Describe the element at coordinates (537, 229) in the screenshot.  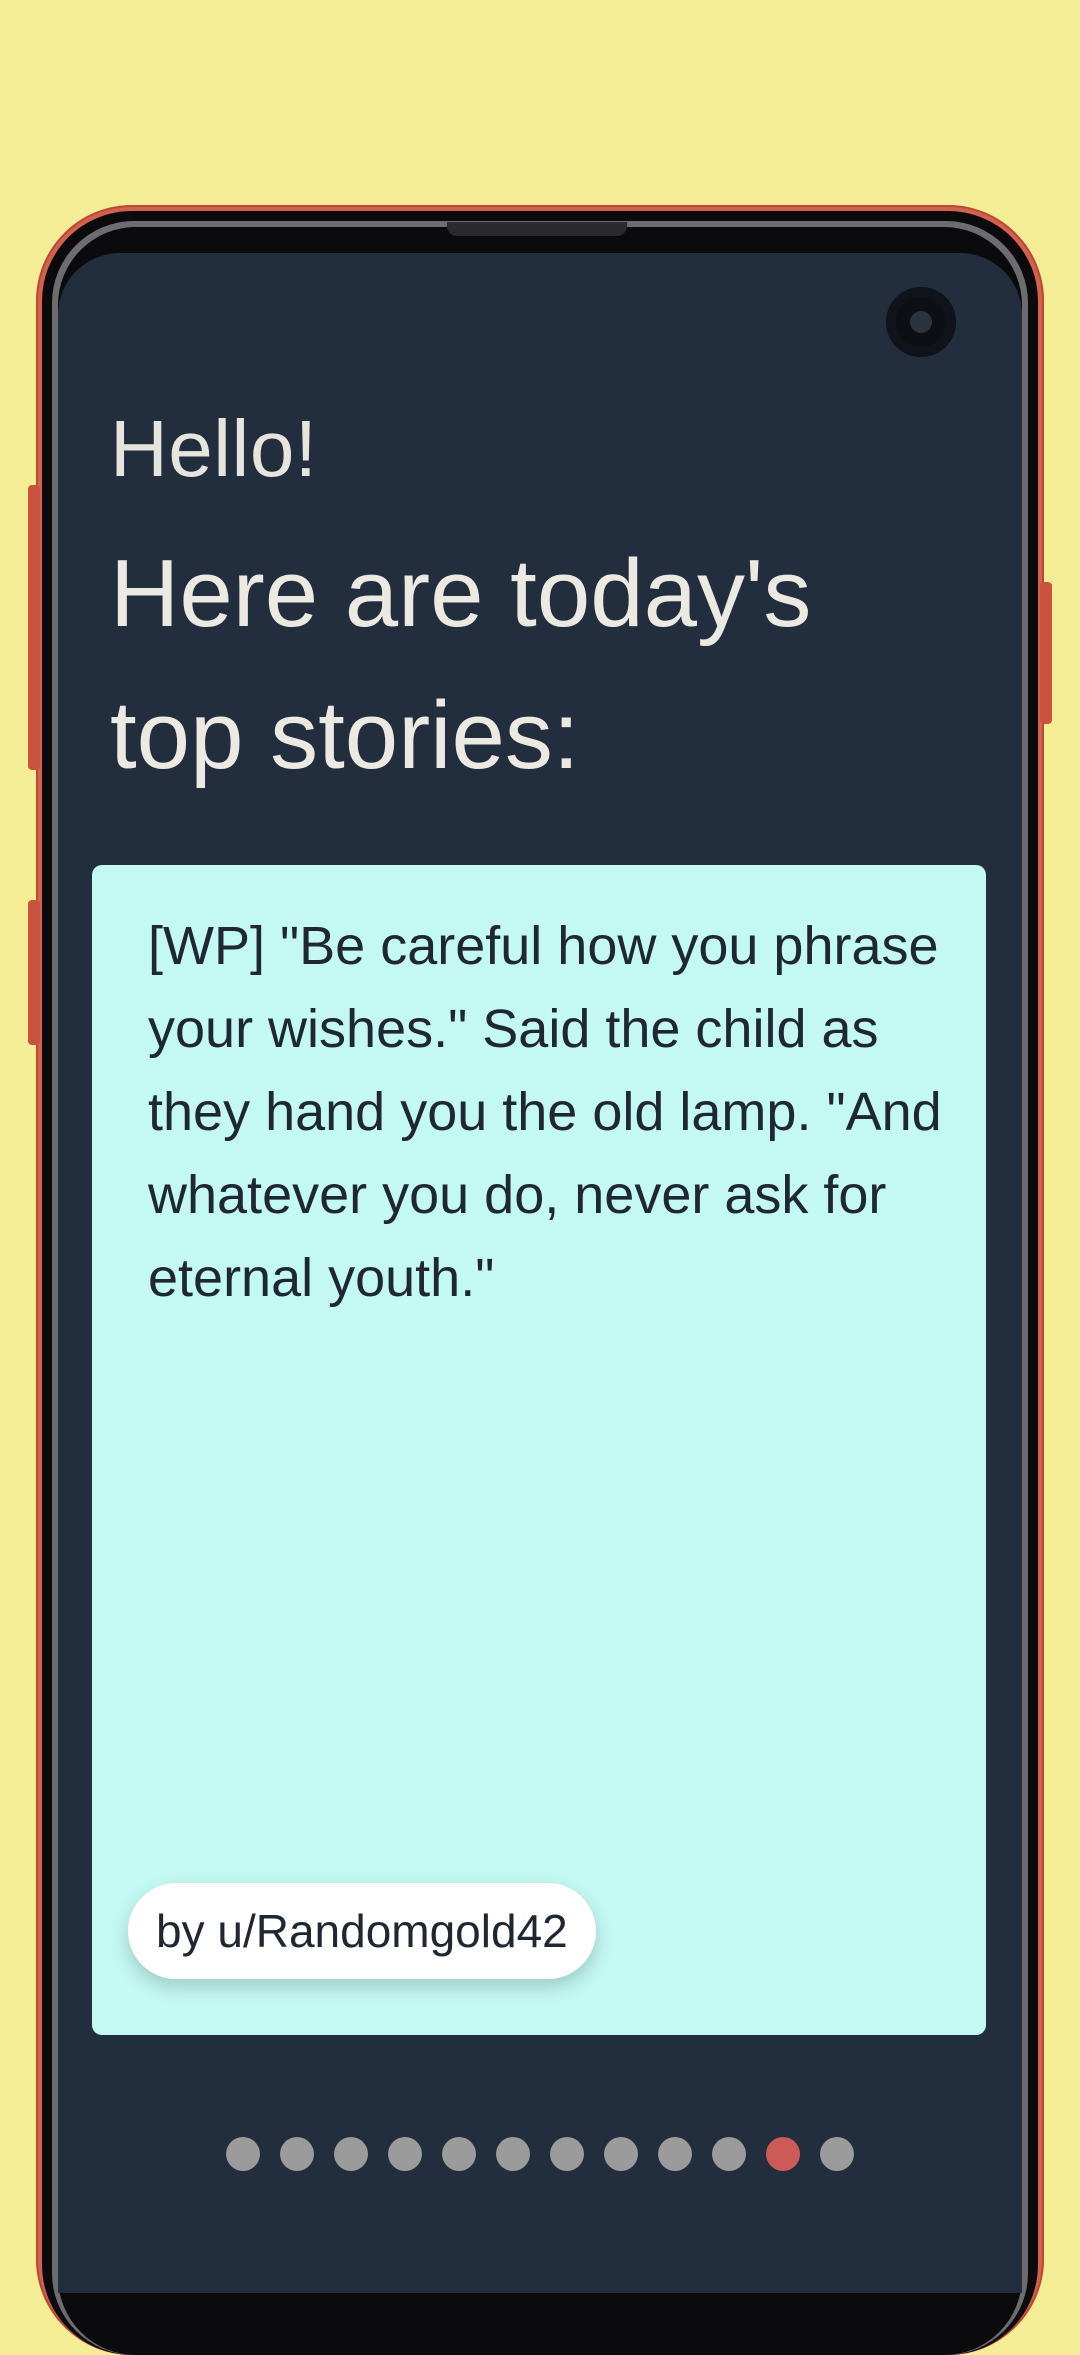
I see `earpiece-speaker` at that location.